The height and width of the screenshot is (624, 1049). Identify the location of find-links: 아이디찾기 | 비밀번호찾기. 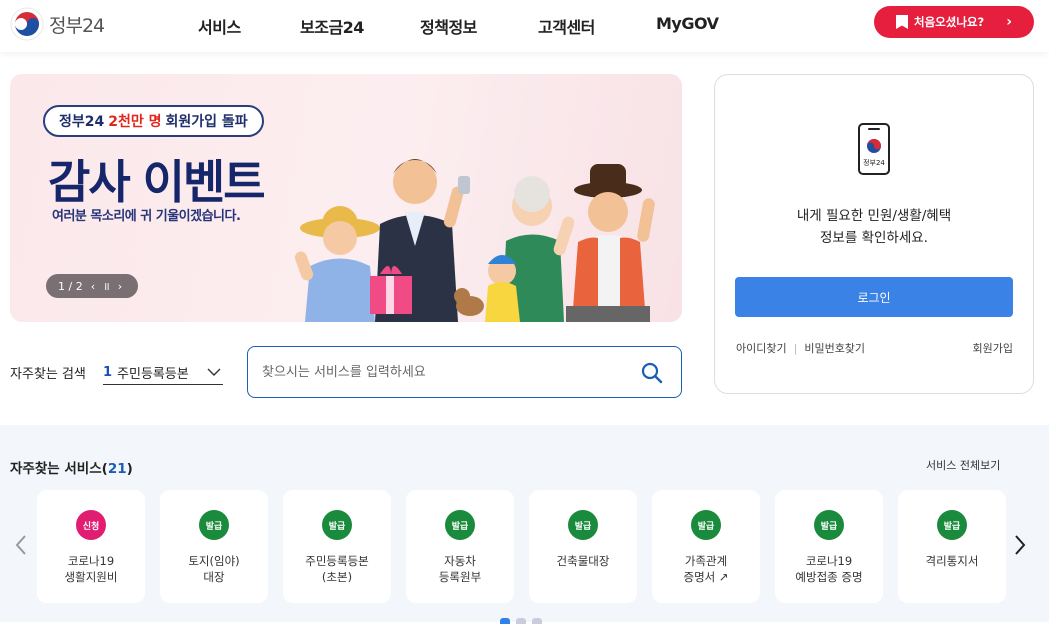
(800, 348).